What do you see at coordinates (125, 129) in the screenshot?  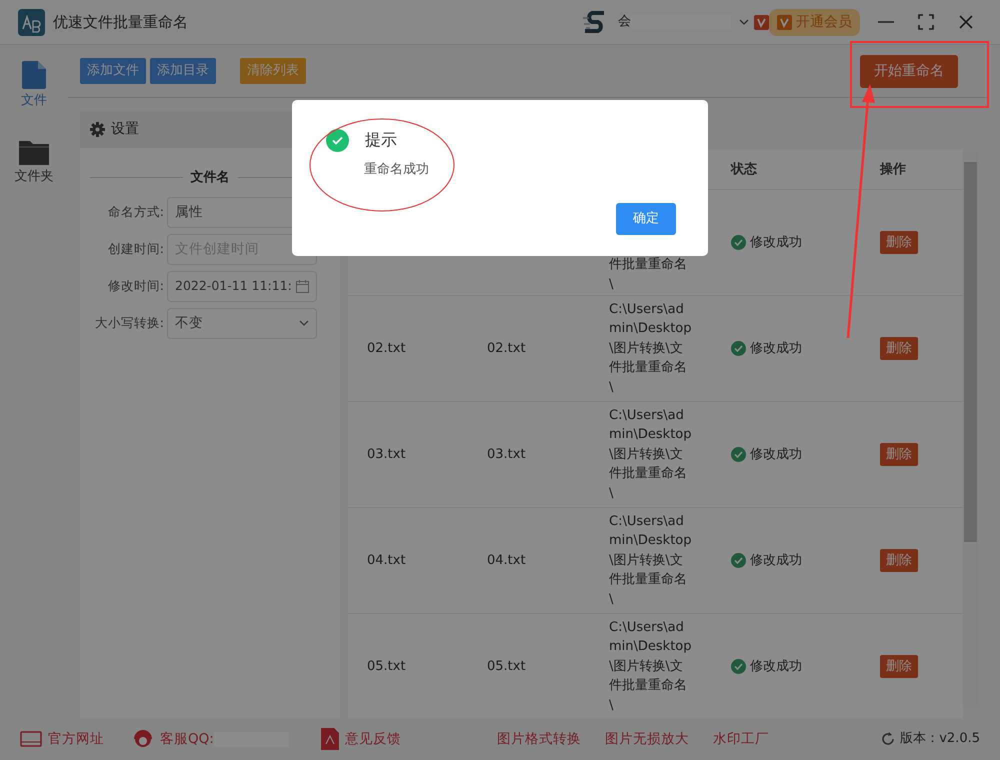 I see `panel-title: 设置` at bounding box center [125, 129].